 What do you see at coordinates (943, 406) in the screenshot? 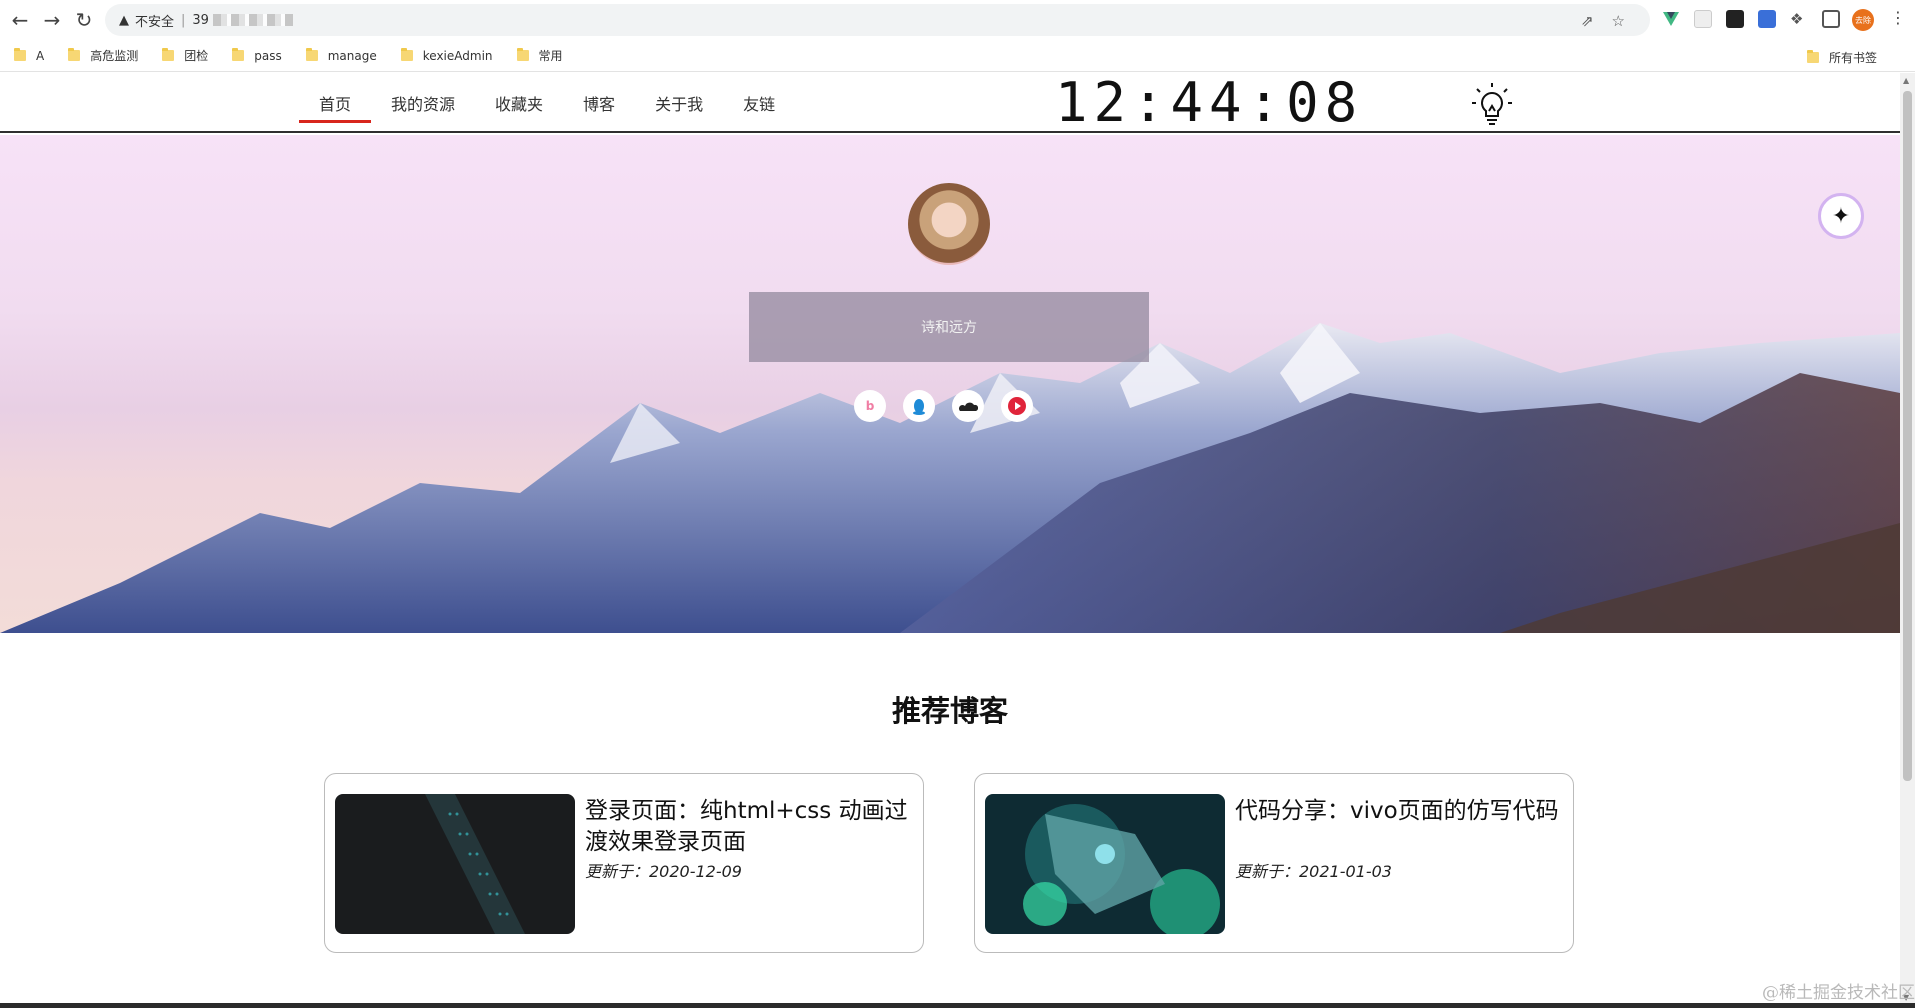
I see `social-links: b` at bounding box center [943, 406].